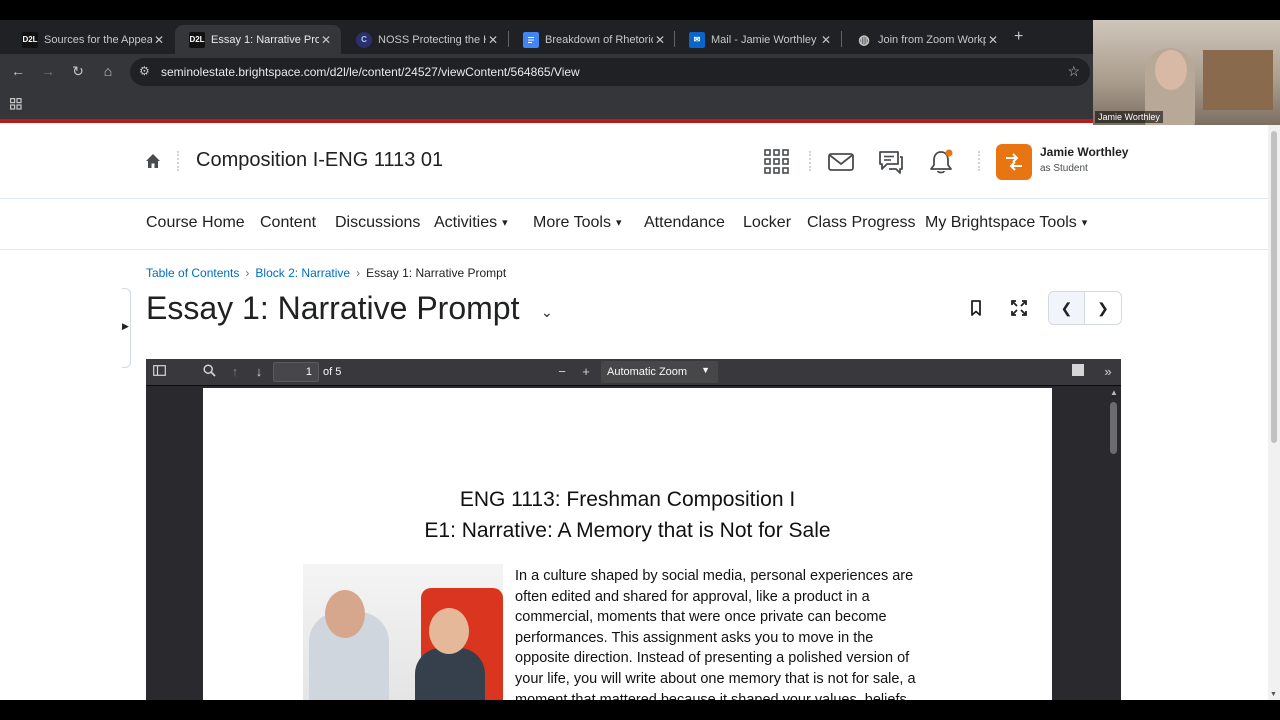 This screenshot has width=1280, height=720. I want to click on page-number-input: 1, so click(296, 372).